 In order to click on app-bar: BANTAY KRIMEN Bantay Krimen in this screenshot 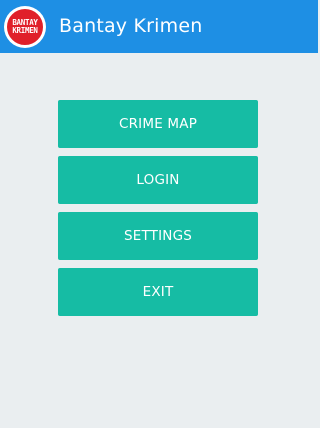, I will do `click(159, 26)`.